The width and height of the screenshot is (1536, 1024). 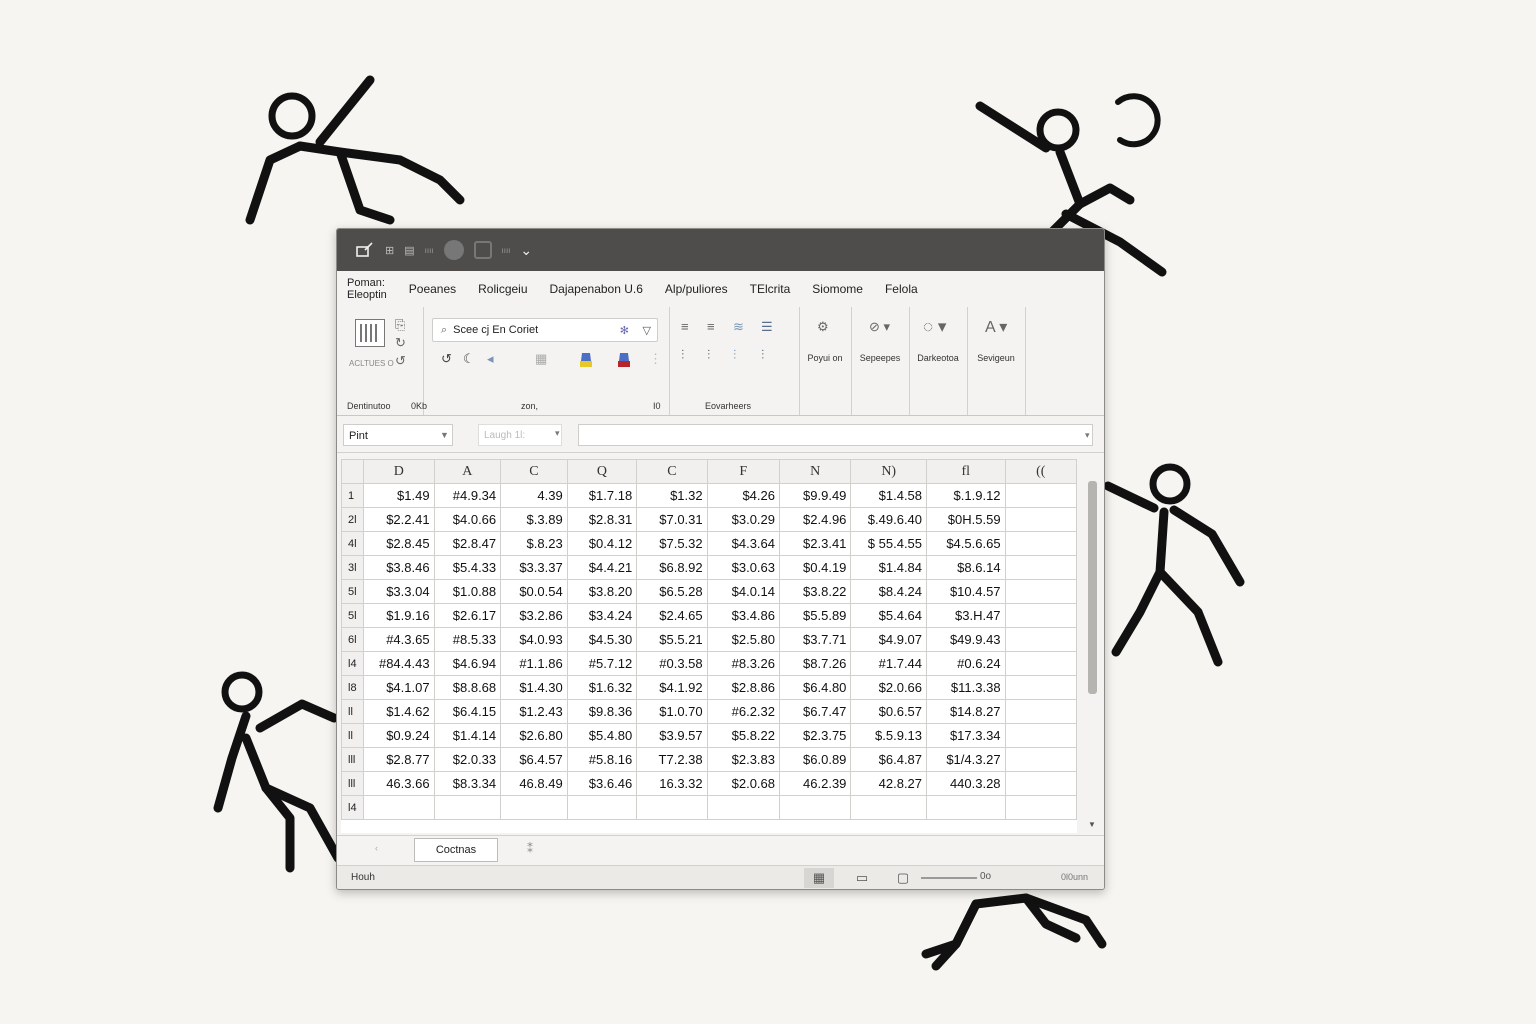 What do you see at coordinates (602, 471) in the screenshot?
I see `column-header: Q` at bounding box center [602, 471].